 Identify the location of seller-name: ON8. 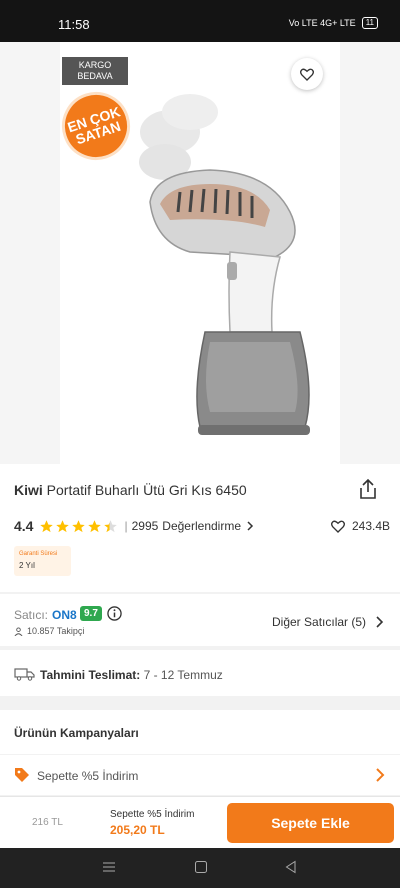
(64, 615).